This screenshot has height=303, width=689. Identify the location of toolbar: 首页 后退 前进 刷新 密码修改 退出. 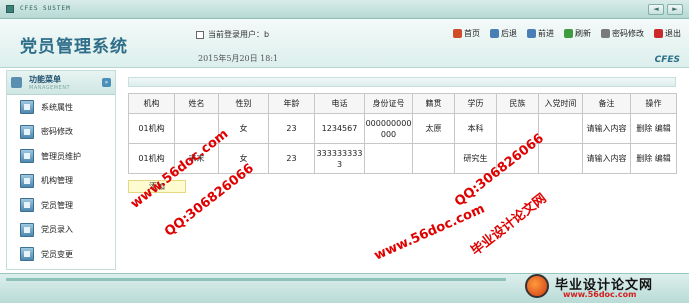
(567, 33).